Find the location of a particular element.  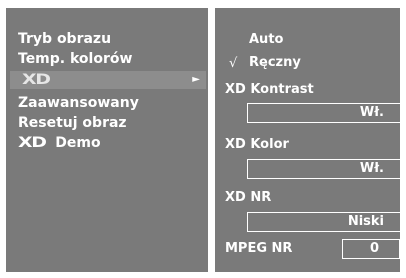

menu-item-xd-demo: XD Demo is located at coordinates (59, 143).